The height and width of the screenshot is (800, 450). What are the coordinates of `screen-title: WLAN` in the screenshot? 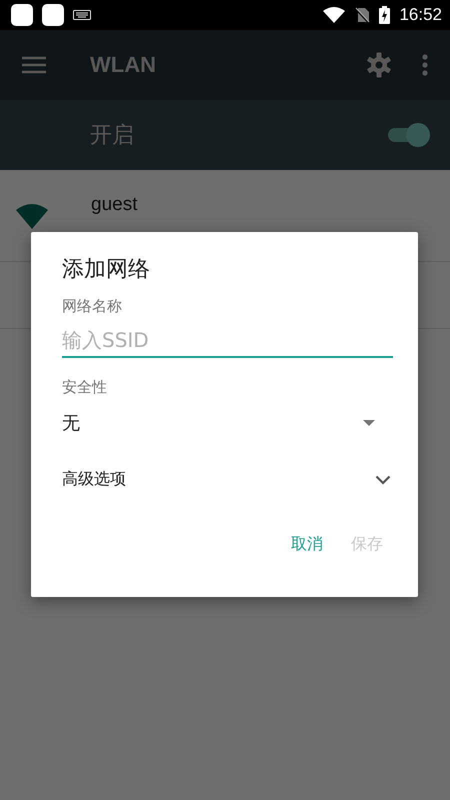 It's located at (123, 65).